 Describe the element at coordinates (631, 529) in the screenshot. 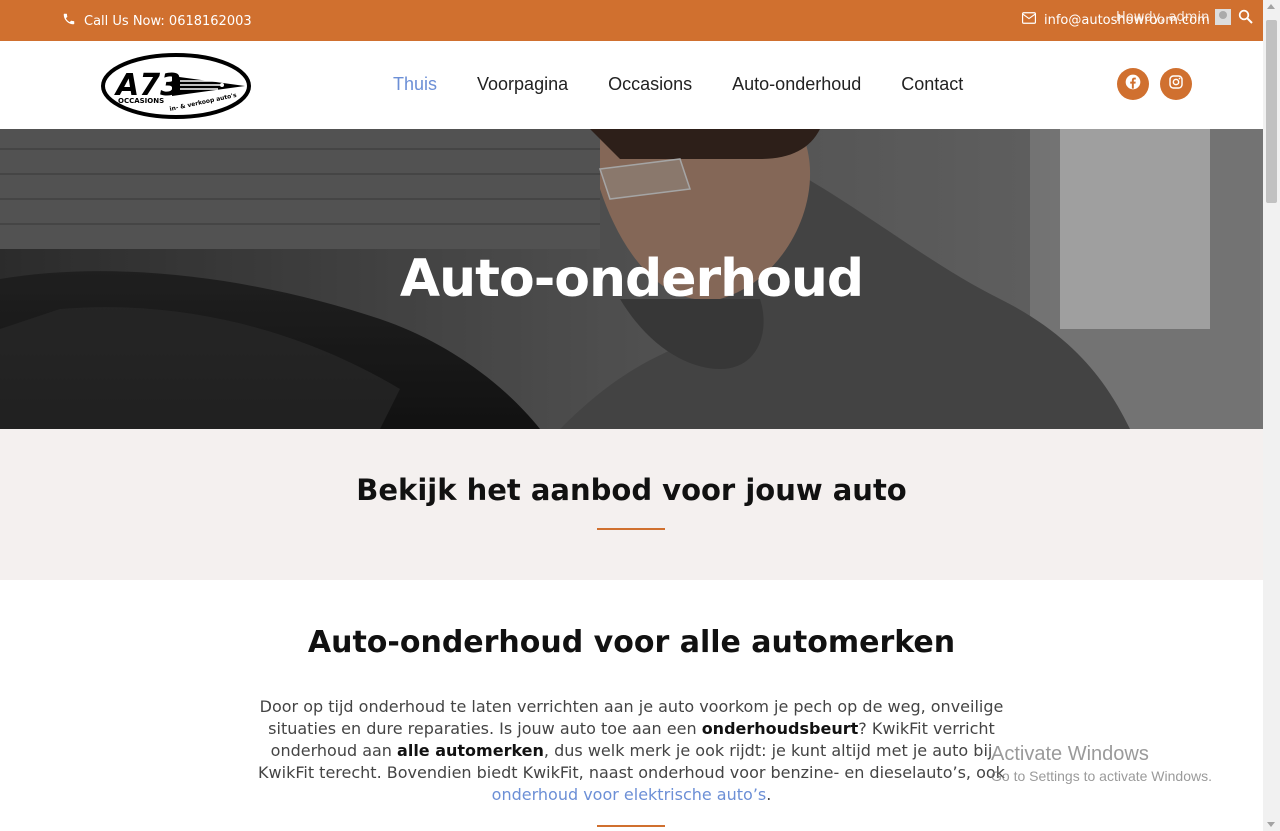

I see `heading-divider` at that location.